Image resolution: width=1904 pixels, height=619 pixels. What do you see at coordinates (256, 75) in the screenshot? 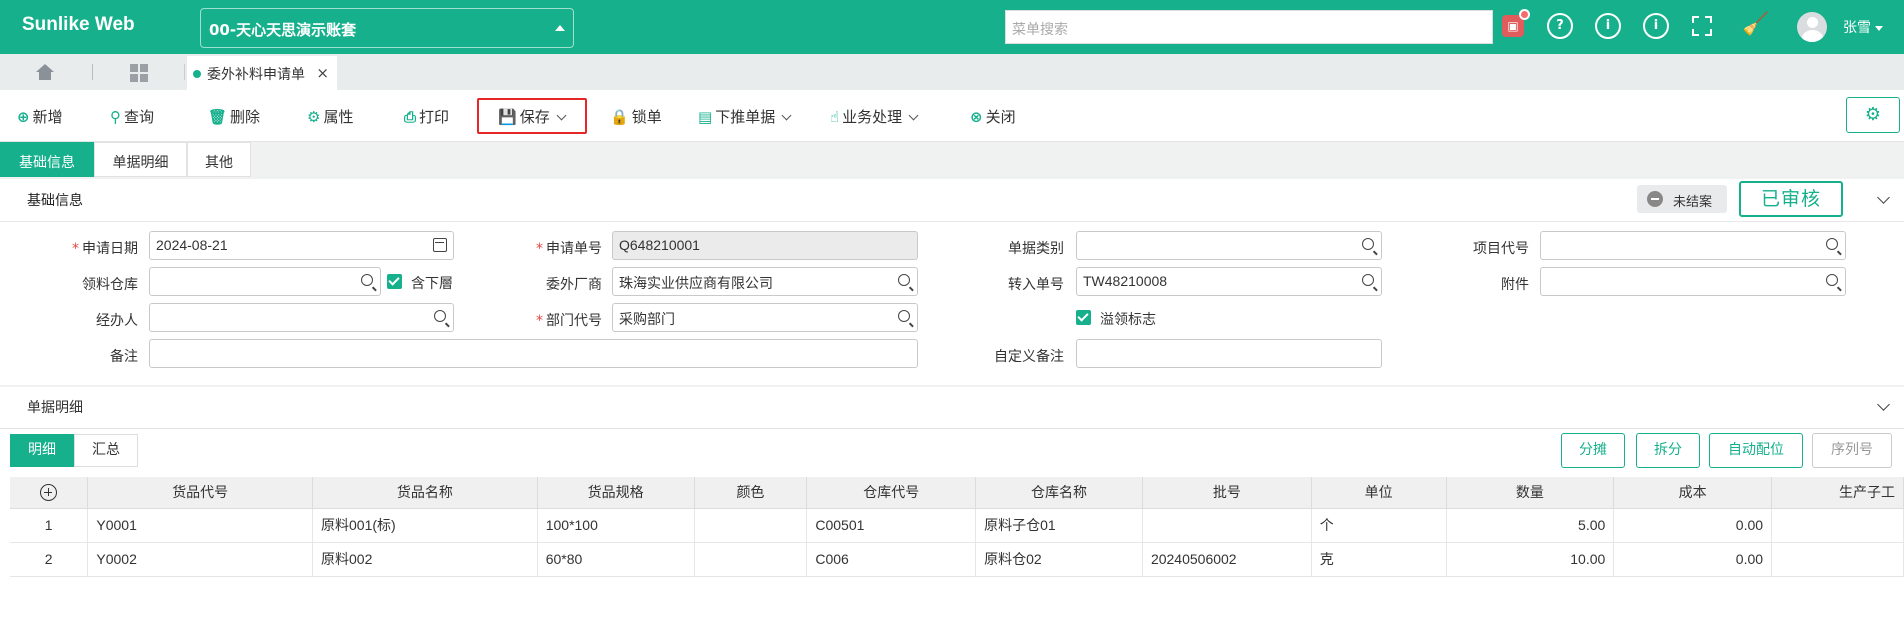
I see `tab-document-label: 委外补料申请单` at bounding box center [256, 75].